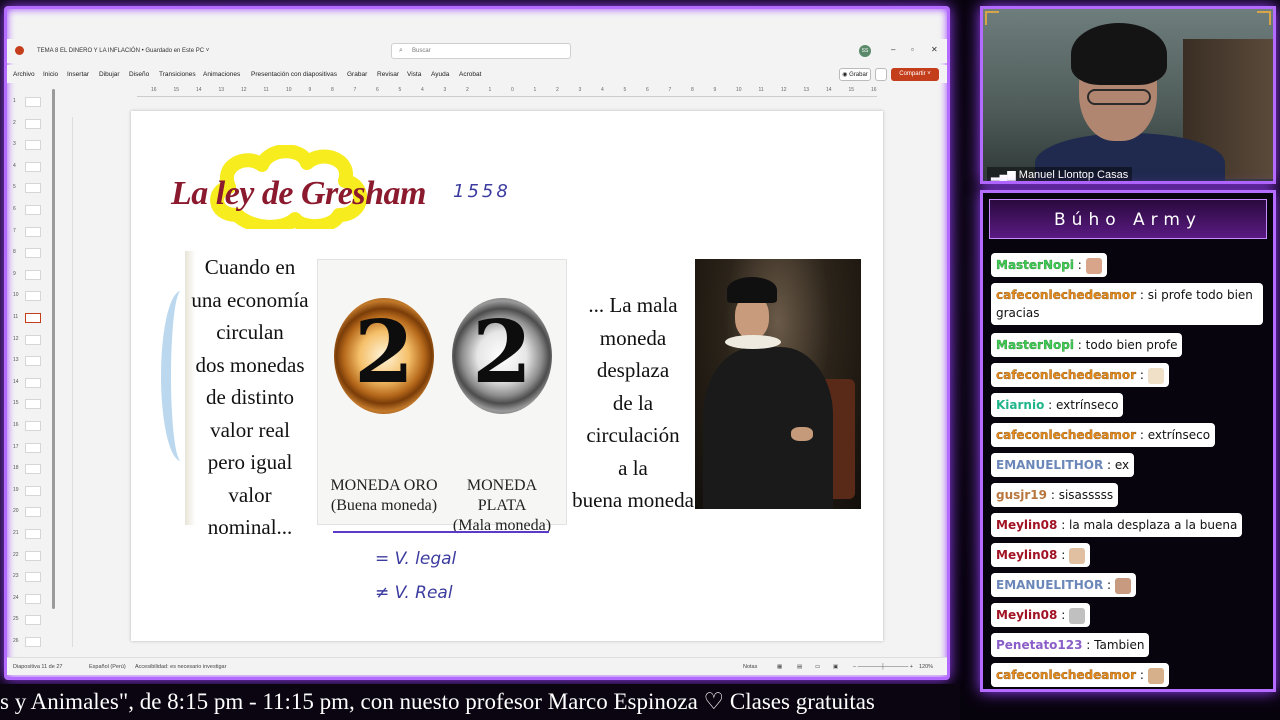  What do you see at coordinates (38, 667) in the screenshot?
I see `slide-counter: Diapositiva 11 de 27` at bounding box center [38, 667].